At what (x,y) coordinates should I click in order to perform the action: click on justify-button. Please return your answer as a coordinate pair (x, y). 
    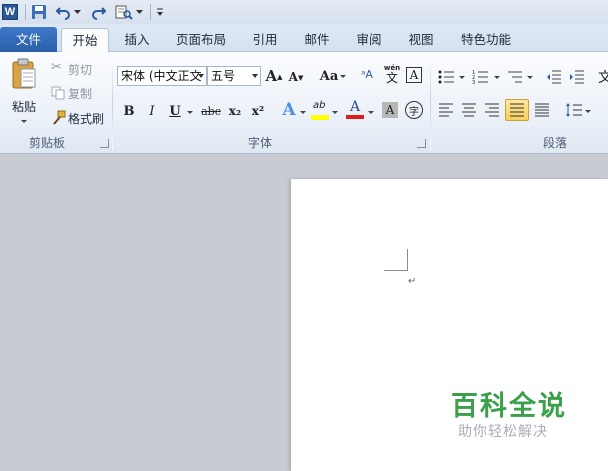
    Looking at the image, I should click on (517, 110).